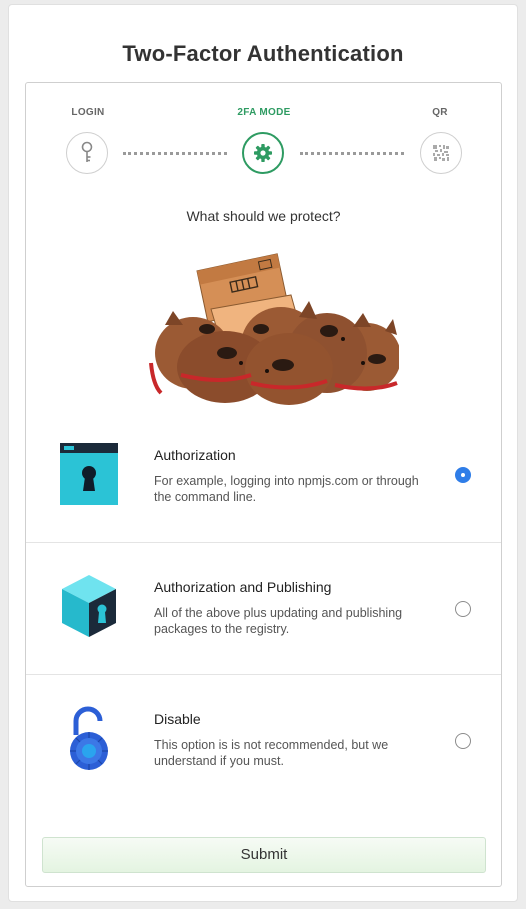 This screenshot has height=909, width=526. What do you see at coordinates (463, 609) in the screenshot?
I see `authorization-publishing-radio` at bounding box center [463, 609].